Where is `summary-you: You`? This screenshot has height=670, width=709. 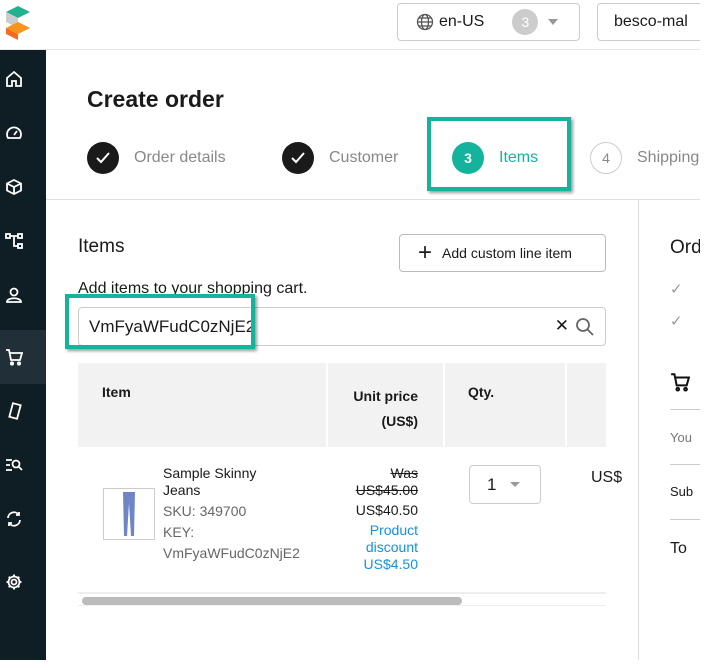
summary-you: You is located at coordinates (681, 437).